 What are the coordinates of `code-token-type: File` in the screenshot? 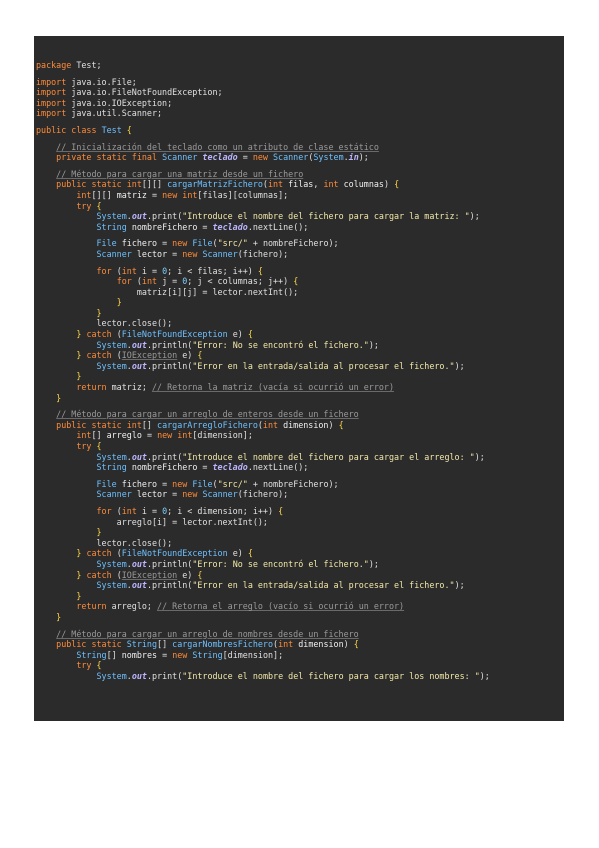 It's located at (109, 483).